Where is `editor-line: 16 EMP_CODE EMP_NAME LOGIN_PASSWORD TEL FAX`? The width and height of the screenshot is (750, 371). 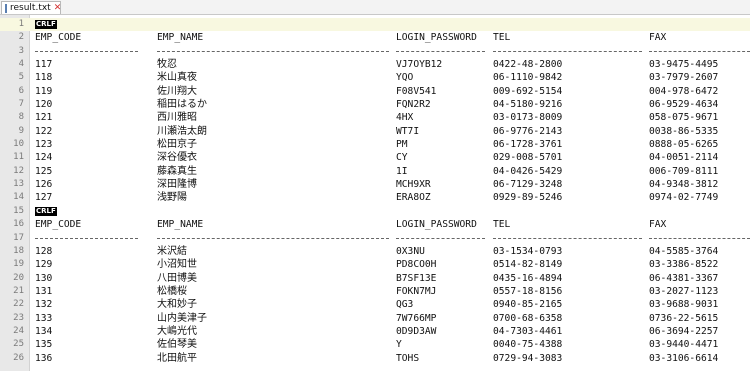
editor-line: 16 EMP_CODE EMP_NAME LOGIN_PASSWORD TEL FAX is located at coordinates (375, 224).